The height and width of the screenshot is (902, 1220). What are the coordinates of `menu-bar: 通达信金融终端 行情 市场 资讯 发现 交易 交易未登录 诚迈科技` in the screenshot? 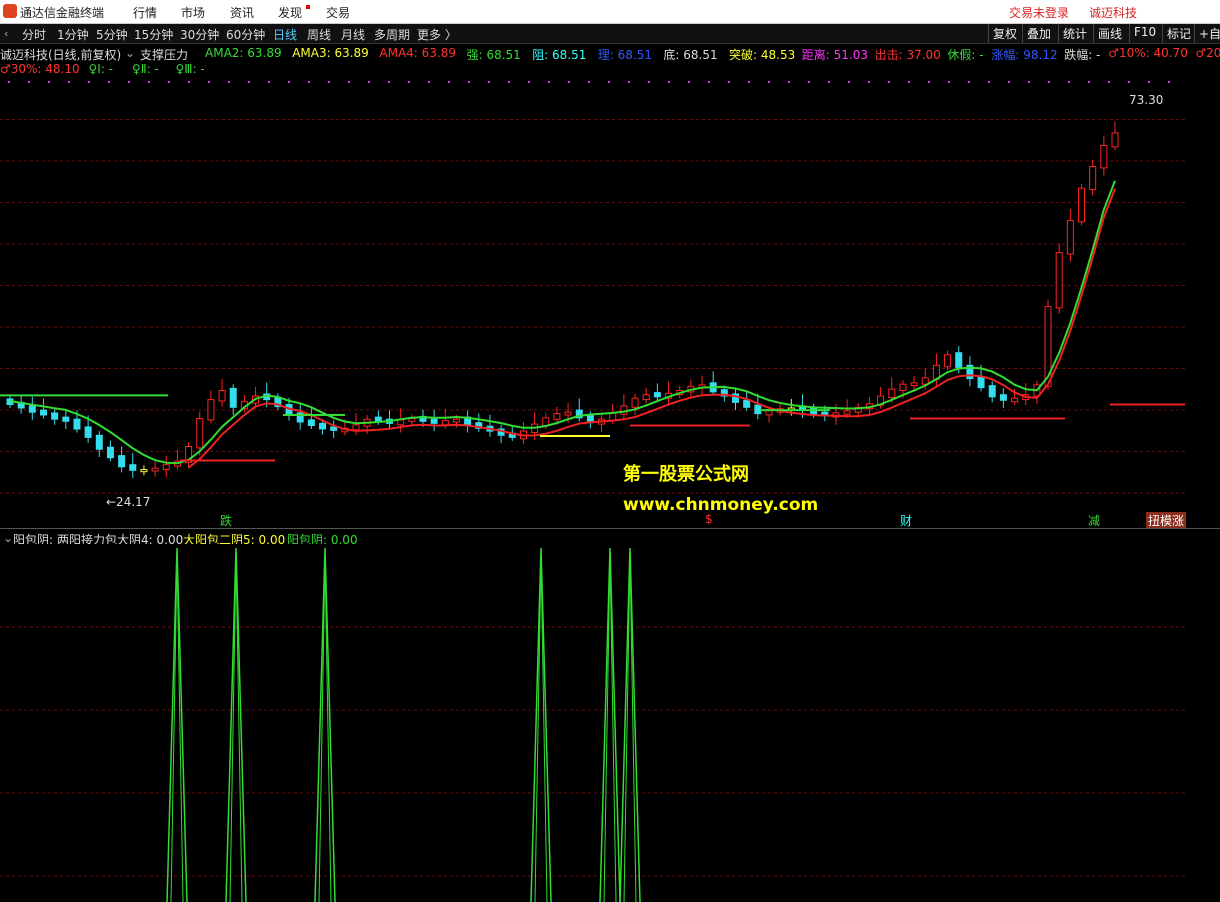 It's located at (610, 12).